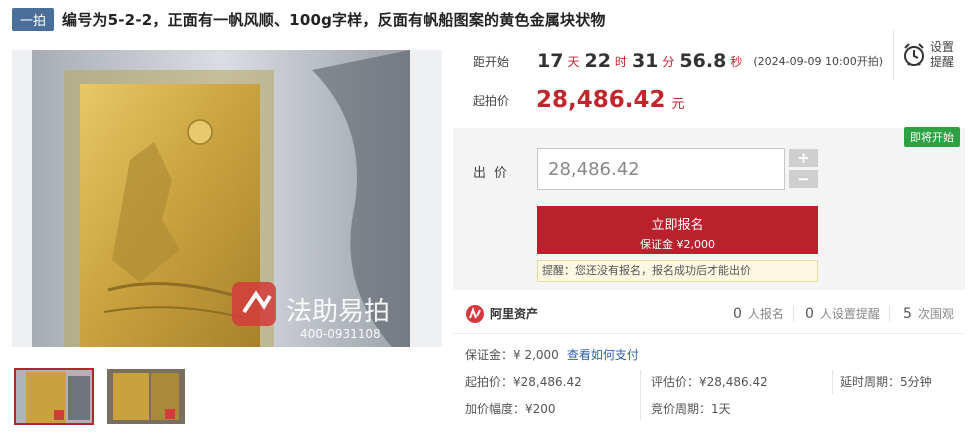 The height and width of the screenshot is (442, 972). I want to click on bid-amount-input, so click(661, 169).